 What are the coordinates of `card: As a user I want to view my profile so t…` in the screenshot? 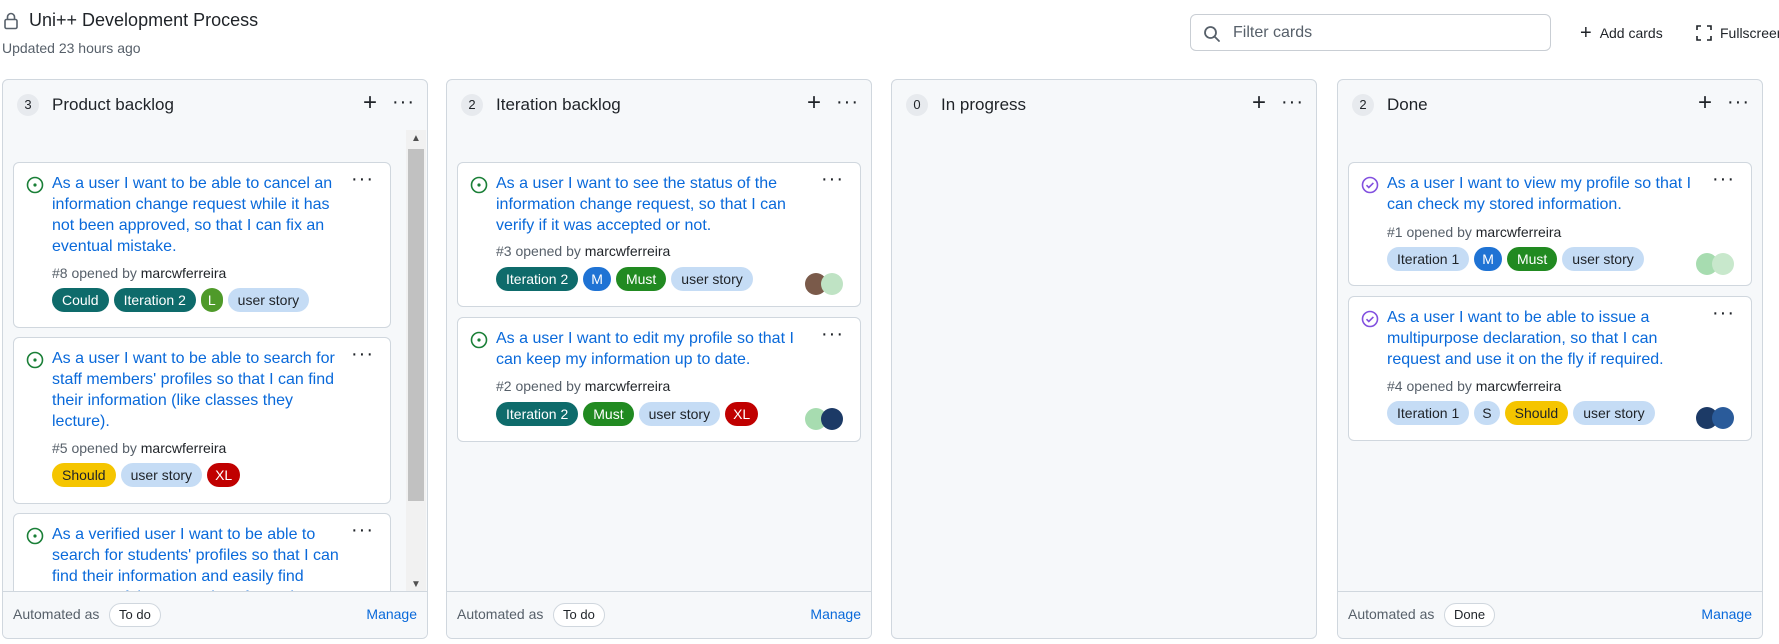 It's located at (1550, 224).